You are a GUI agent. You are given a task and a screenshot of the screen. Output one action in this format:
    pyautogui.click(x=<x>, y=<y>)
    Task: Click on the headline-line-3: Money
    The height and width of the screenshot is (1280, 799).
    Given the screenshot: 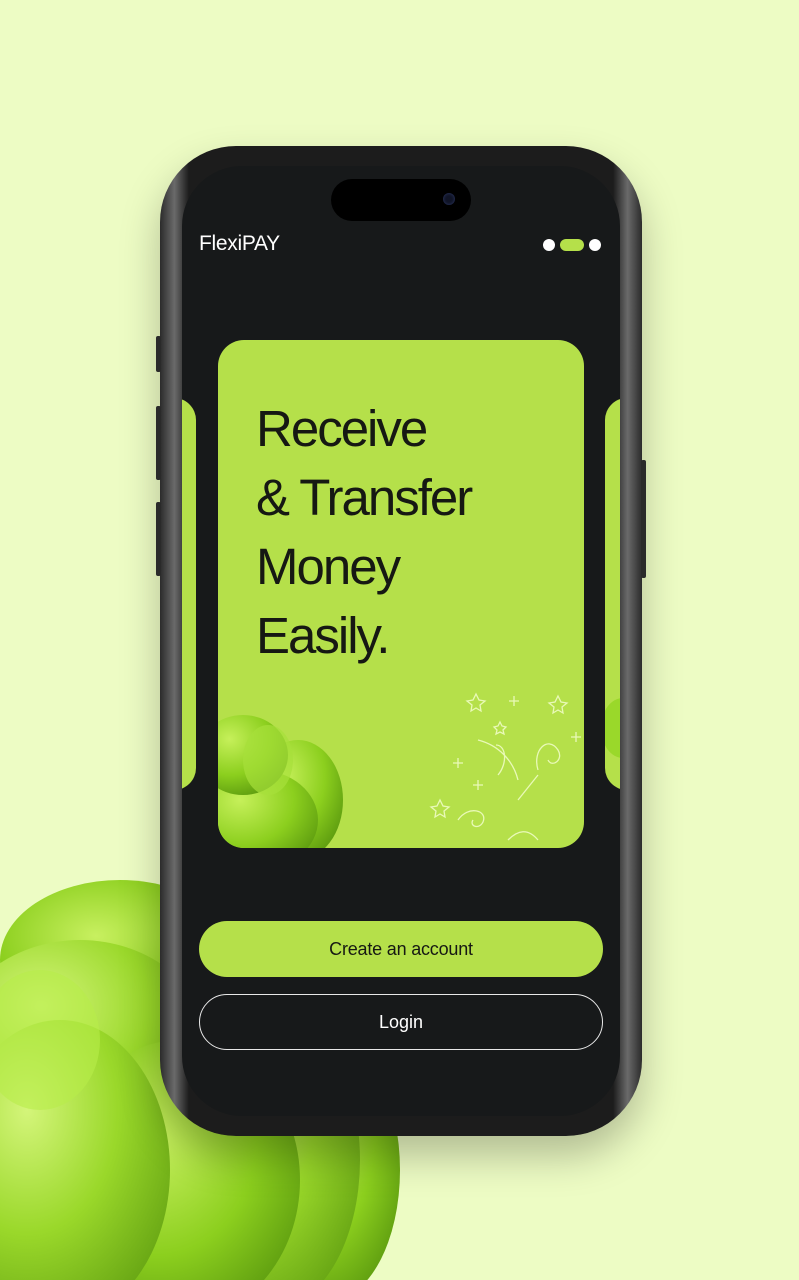 What is the action you would take?
    pyautogui.click(x=328, y=566)
    